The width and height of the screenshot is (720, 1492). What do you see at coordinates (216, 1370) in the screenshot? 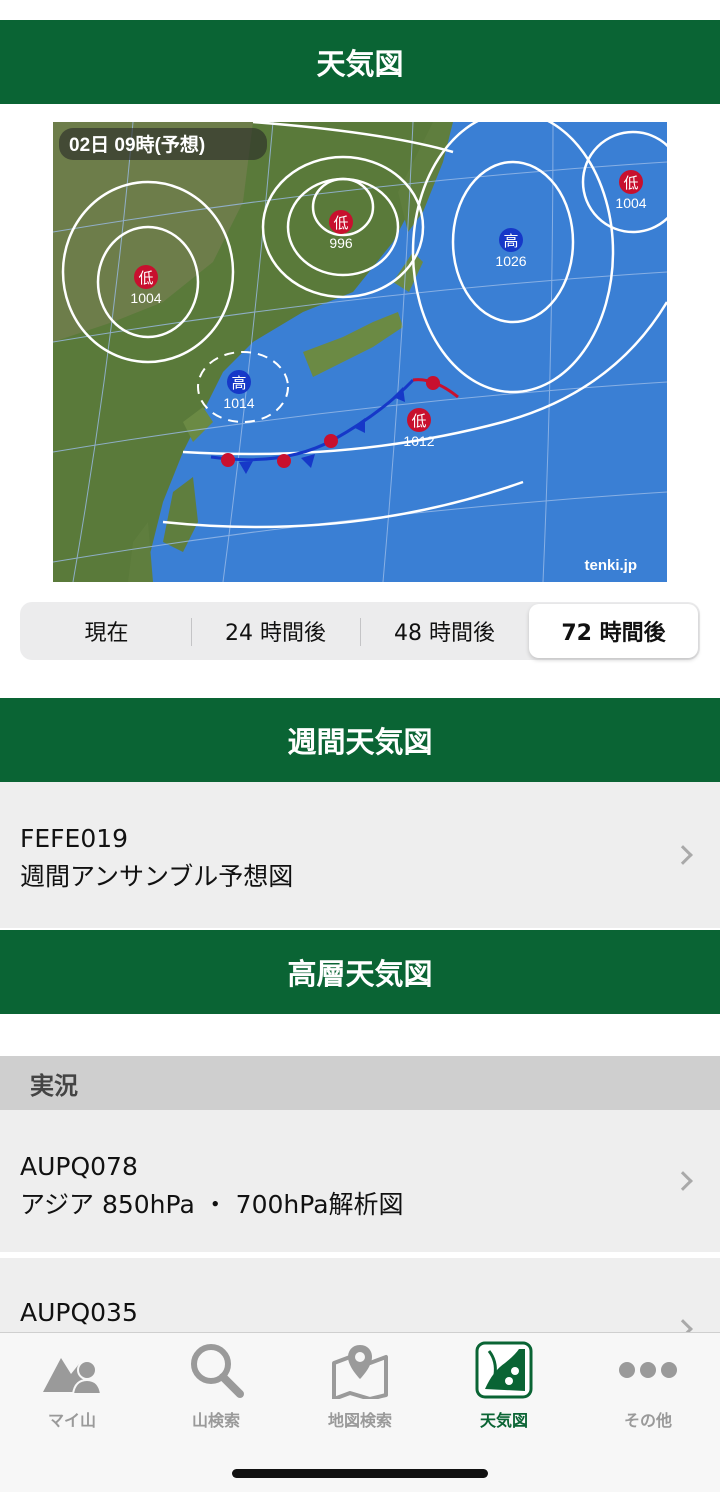
I see `search-icon` at bounding box center [216, 1370].